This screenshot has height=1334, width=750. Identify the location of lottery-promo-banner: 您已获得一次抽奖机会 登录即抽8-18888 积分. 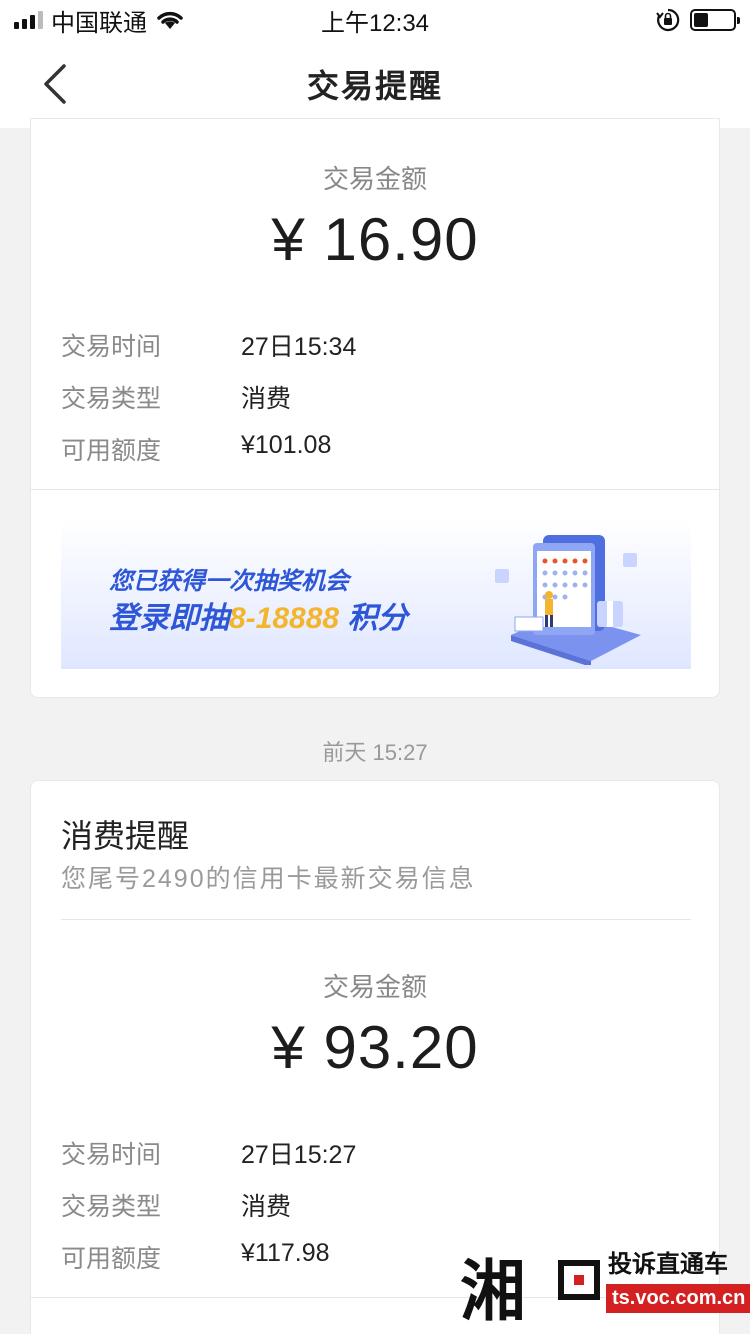
(376, 594).